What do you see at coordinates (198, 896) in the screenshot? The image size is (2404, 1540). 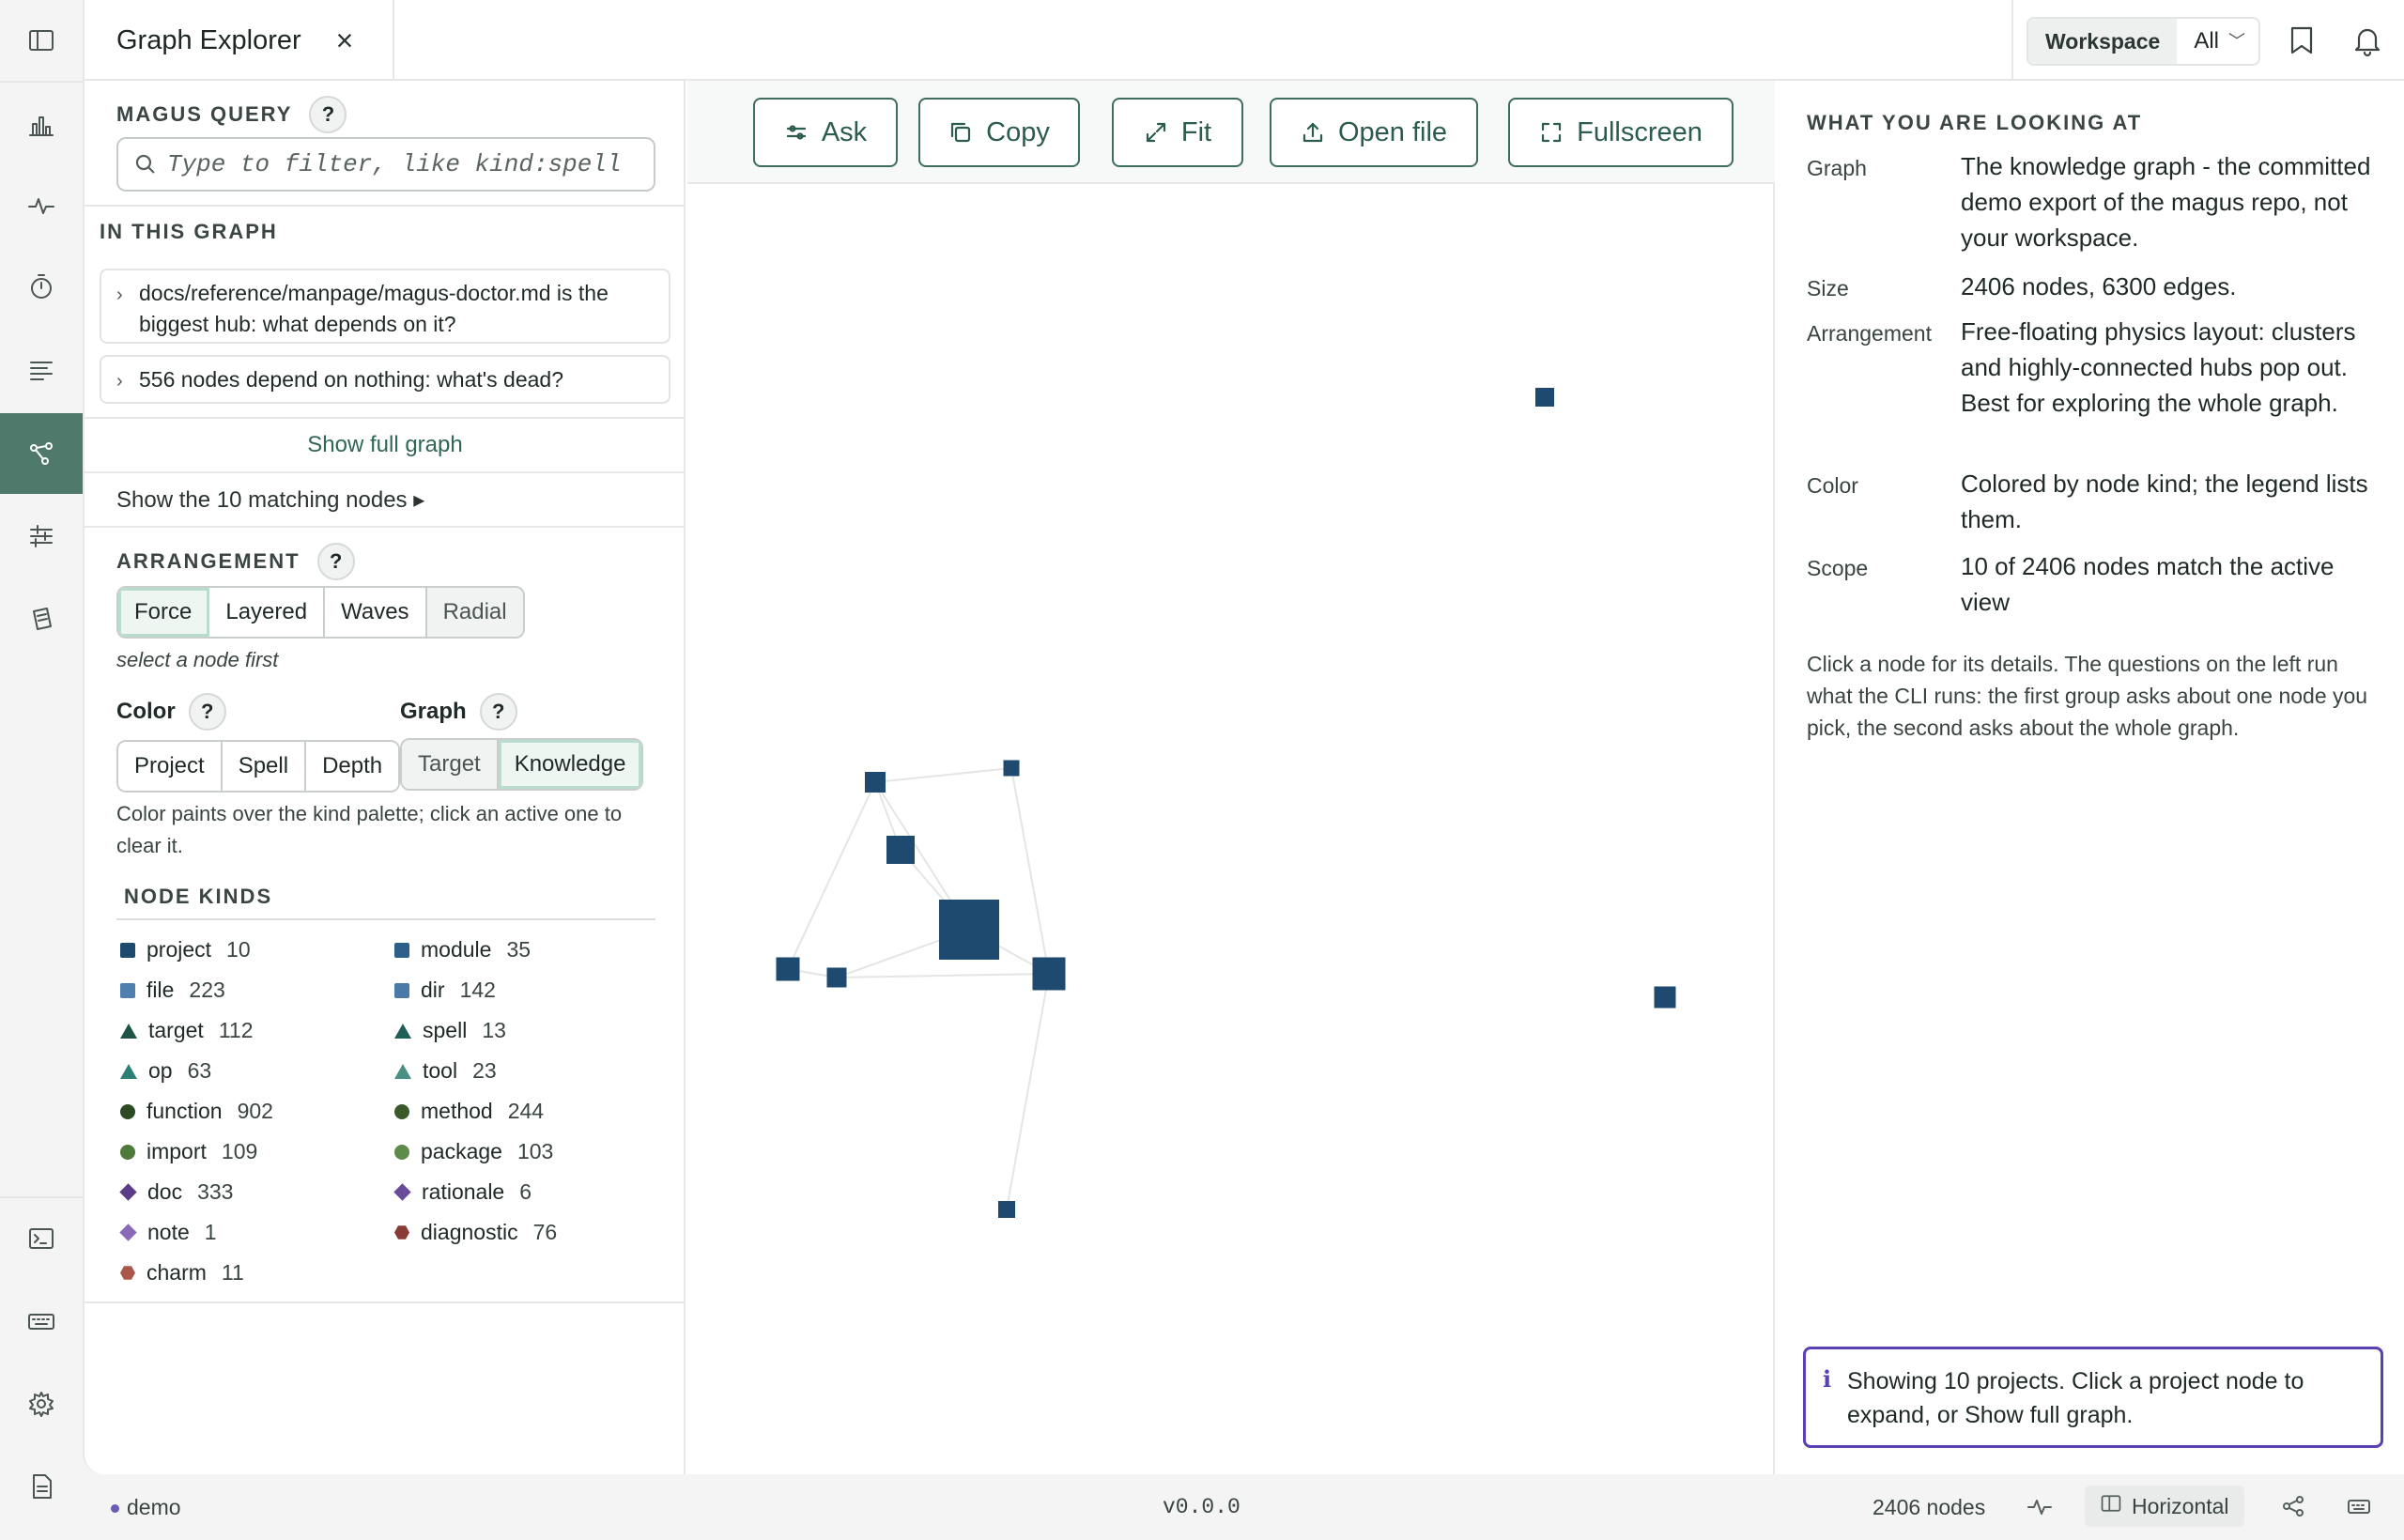 I see `node-kinds-heading: NODE KINDS` at bounding box center [198, 896].